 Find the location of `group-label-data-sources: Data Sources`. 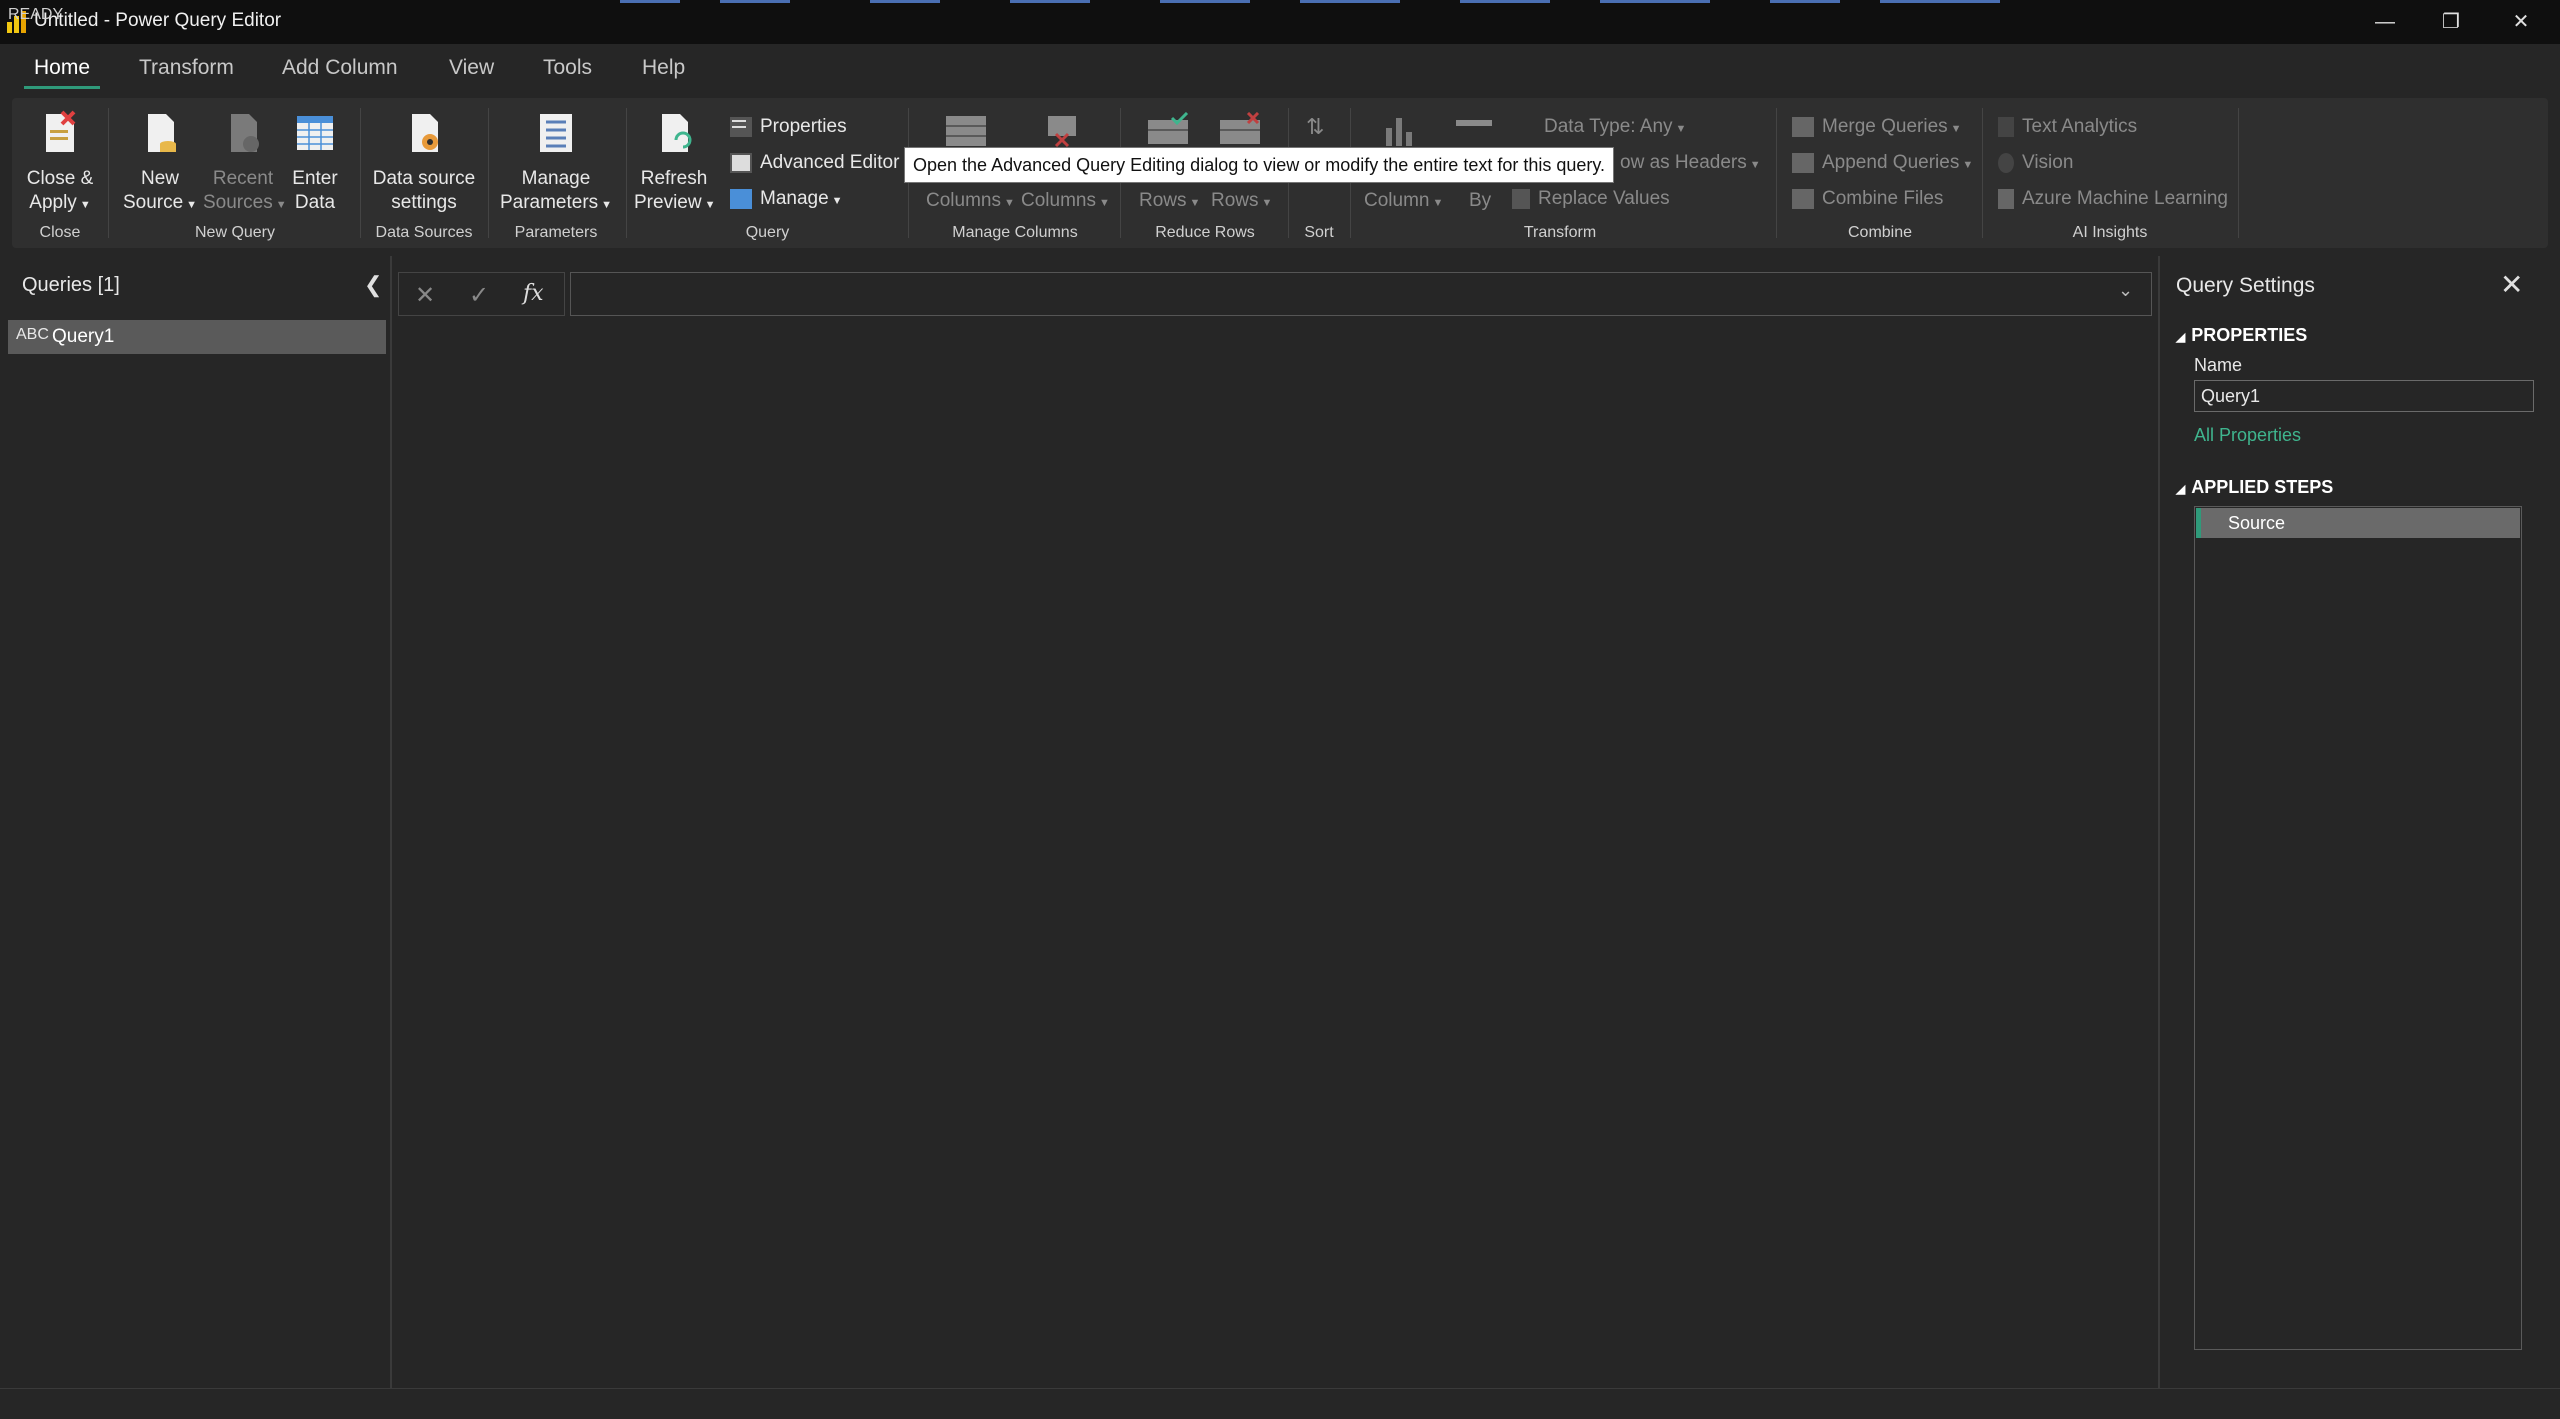

group-label-data-sources: Data Sources is located at coordinates (424, 232).